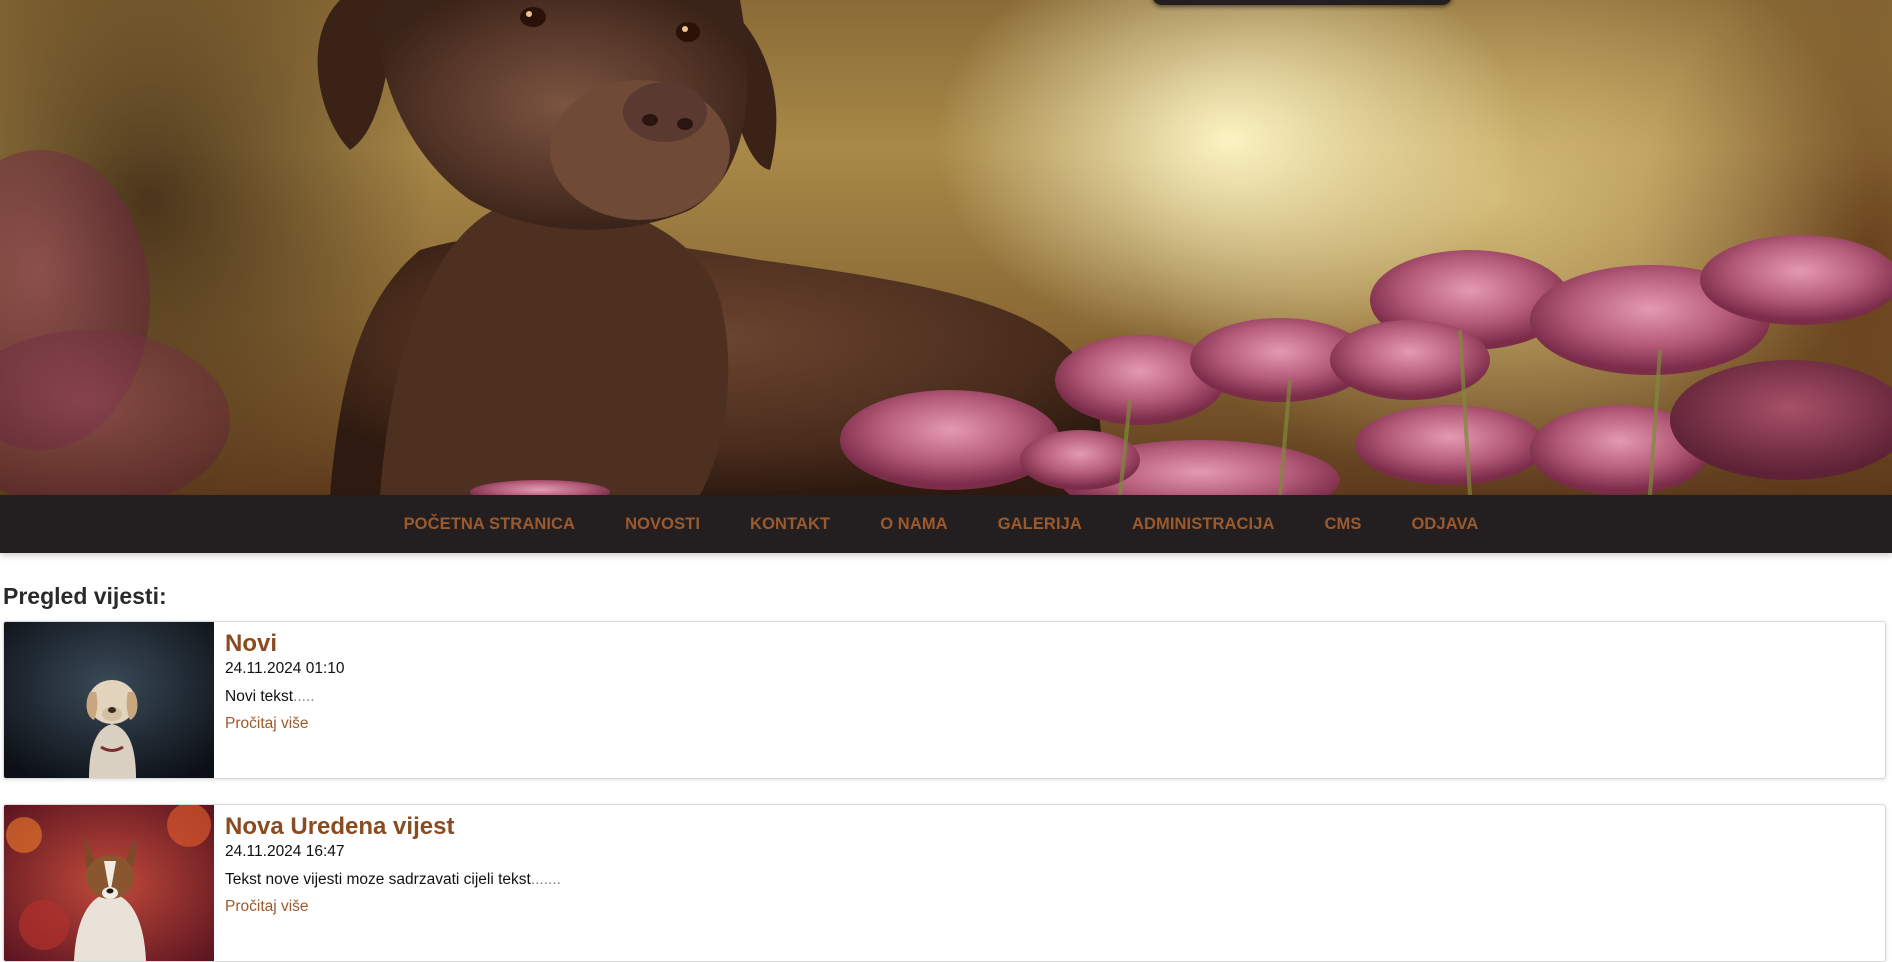  I want to click on nav-item-galerija: GALERIJA, so click(1040, 524).